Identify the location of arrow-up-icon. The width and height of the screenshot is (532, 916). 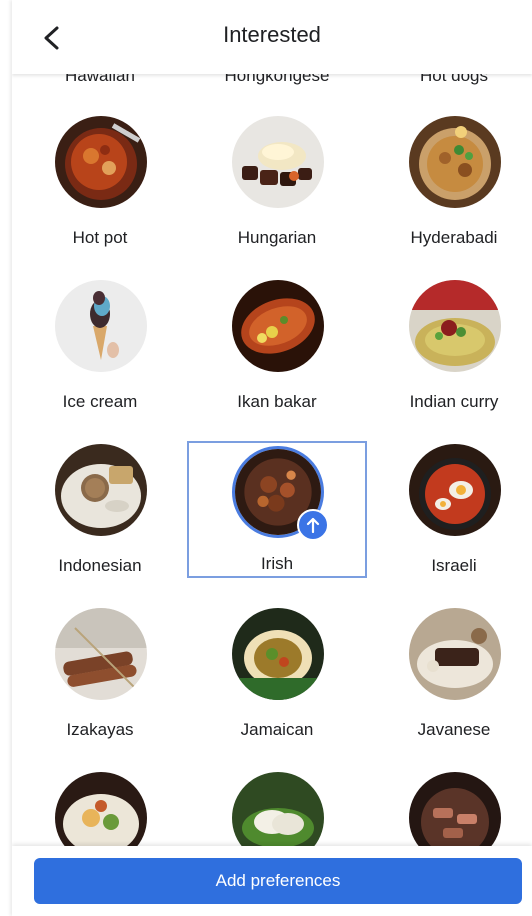
(313, 525).